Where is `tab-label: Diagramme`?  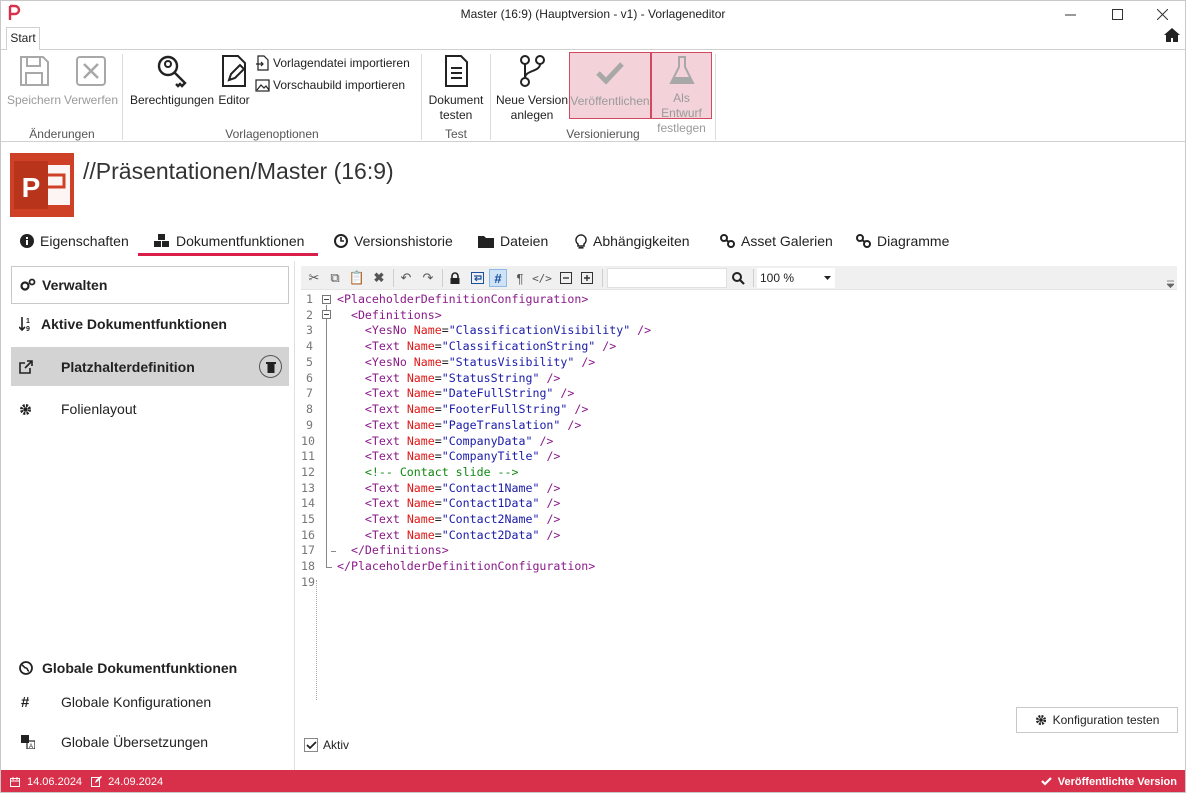
tab-label: Diagramme is located at coordinates (913, 241).